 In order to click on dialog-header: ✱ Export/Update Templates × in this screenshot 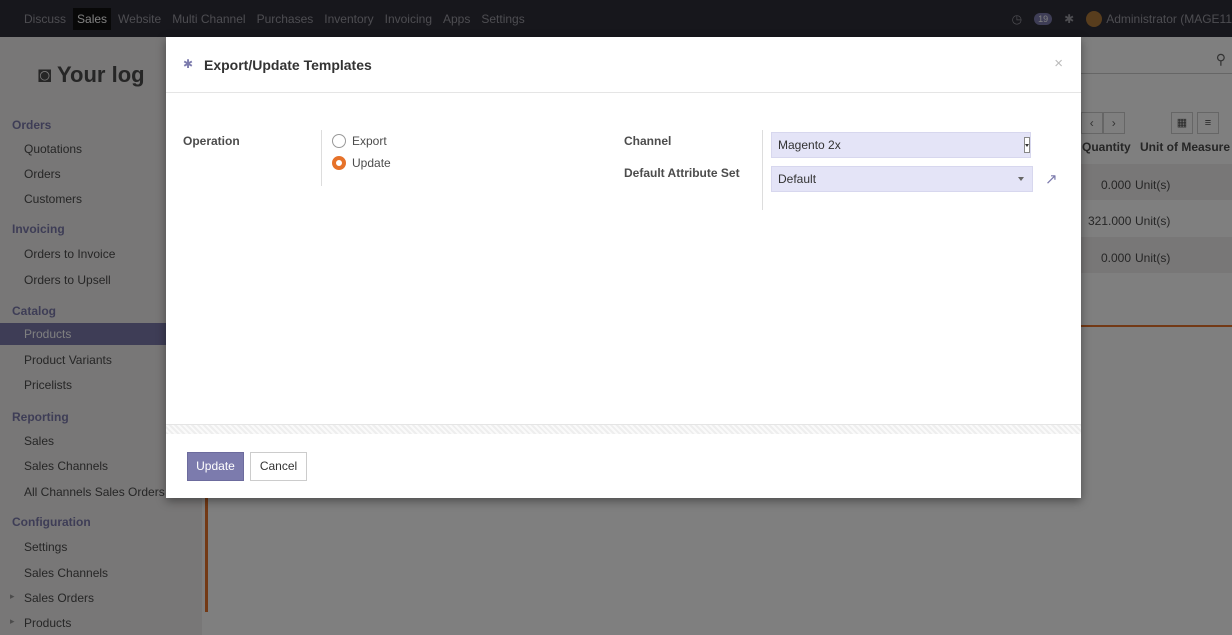, I will do `click(623, 65)`.